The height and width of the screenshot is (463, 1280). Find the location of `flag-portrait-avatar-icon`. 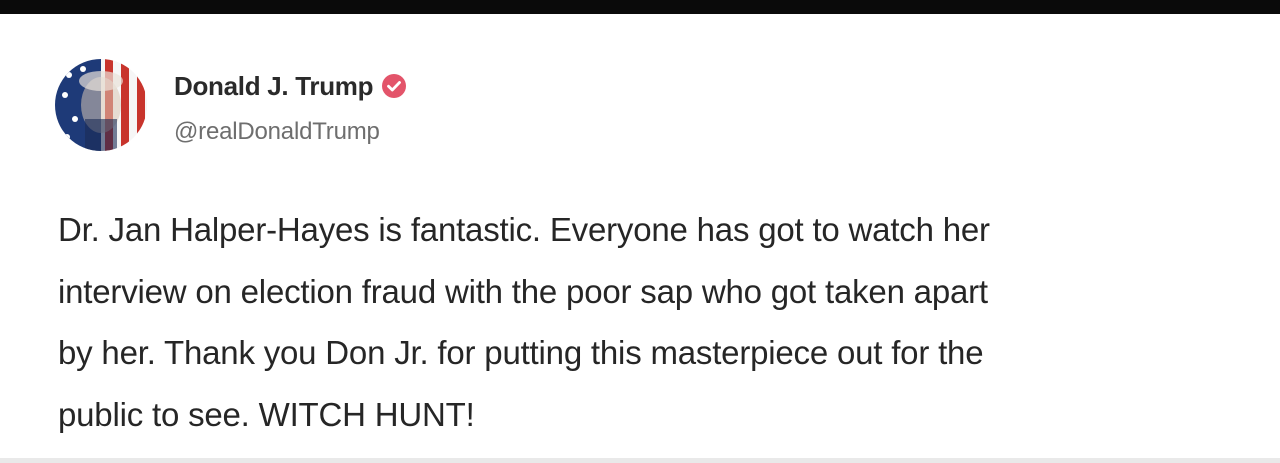

flag-portrait-avatar-icon is located at coordinates (101, 105).